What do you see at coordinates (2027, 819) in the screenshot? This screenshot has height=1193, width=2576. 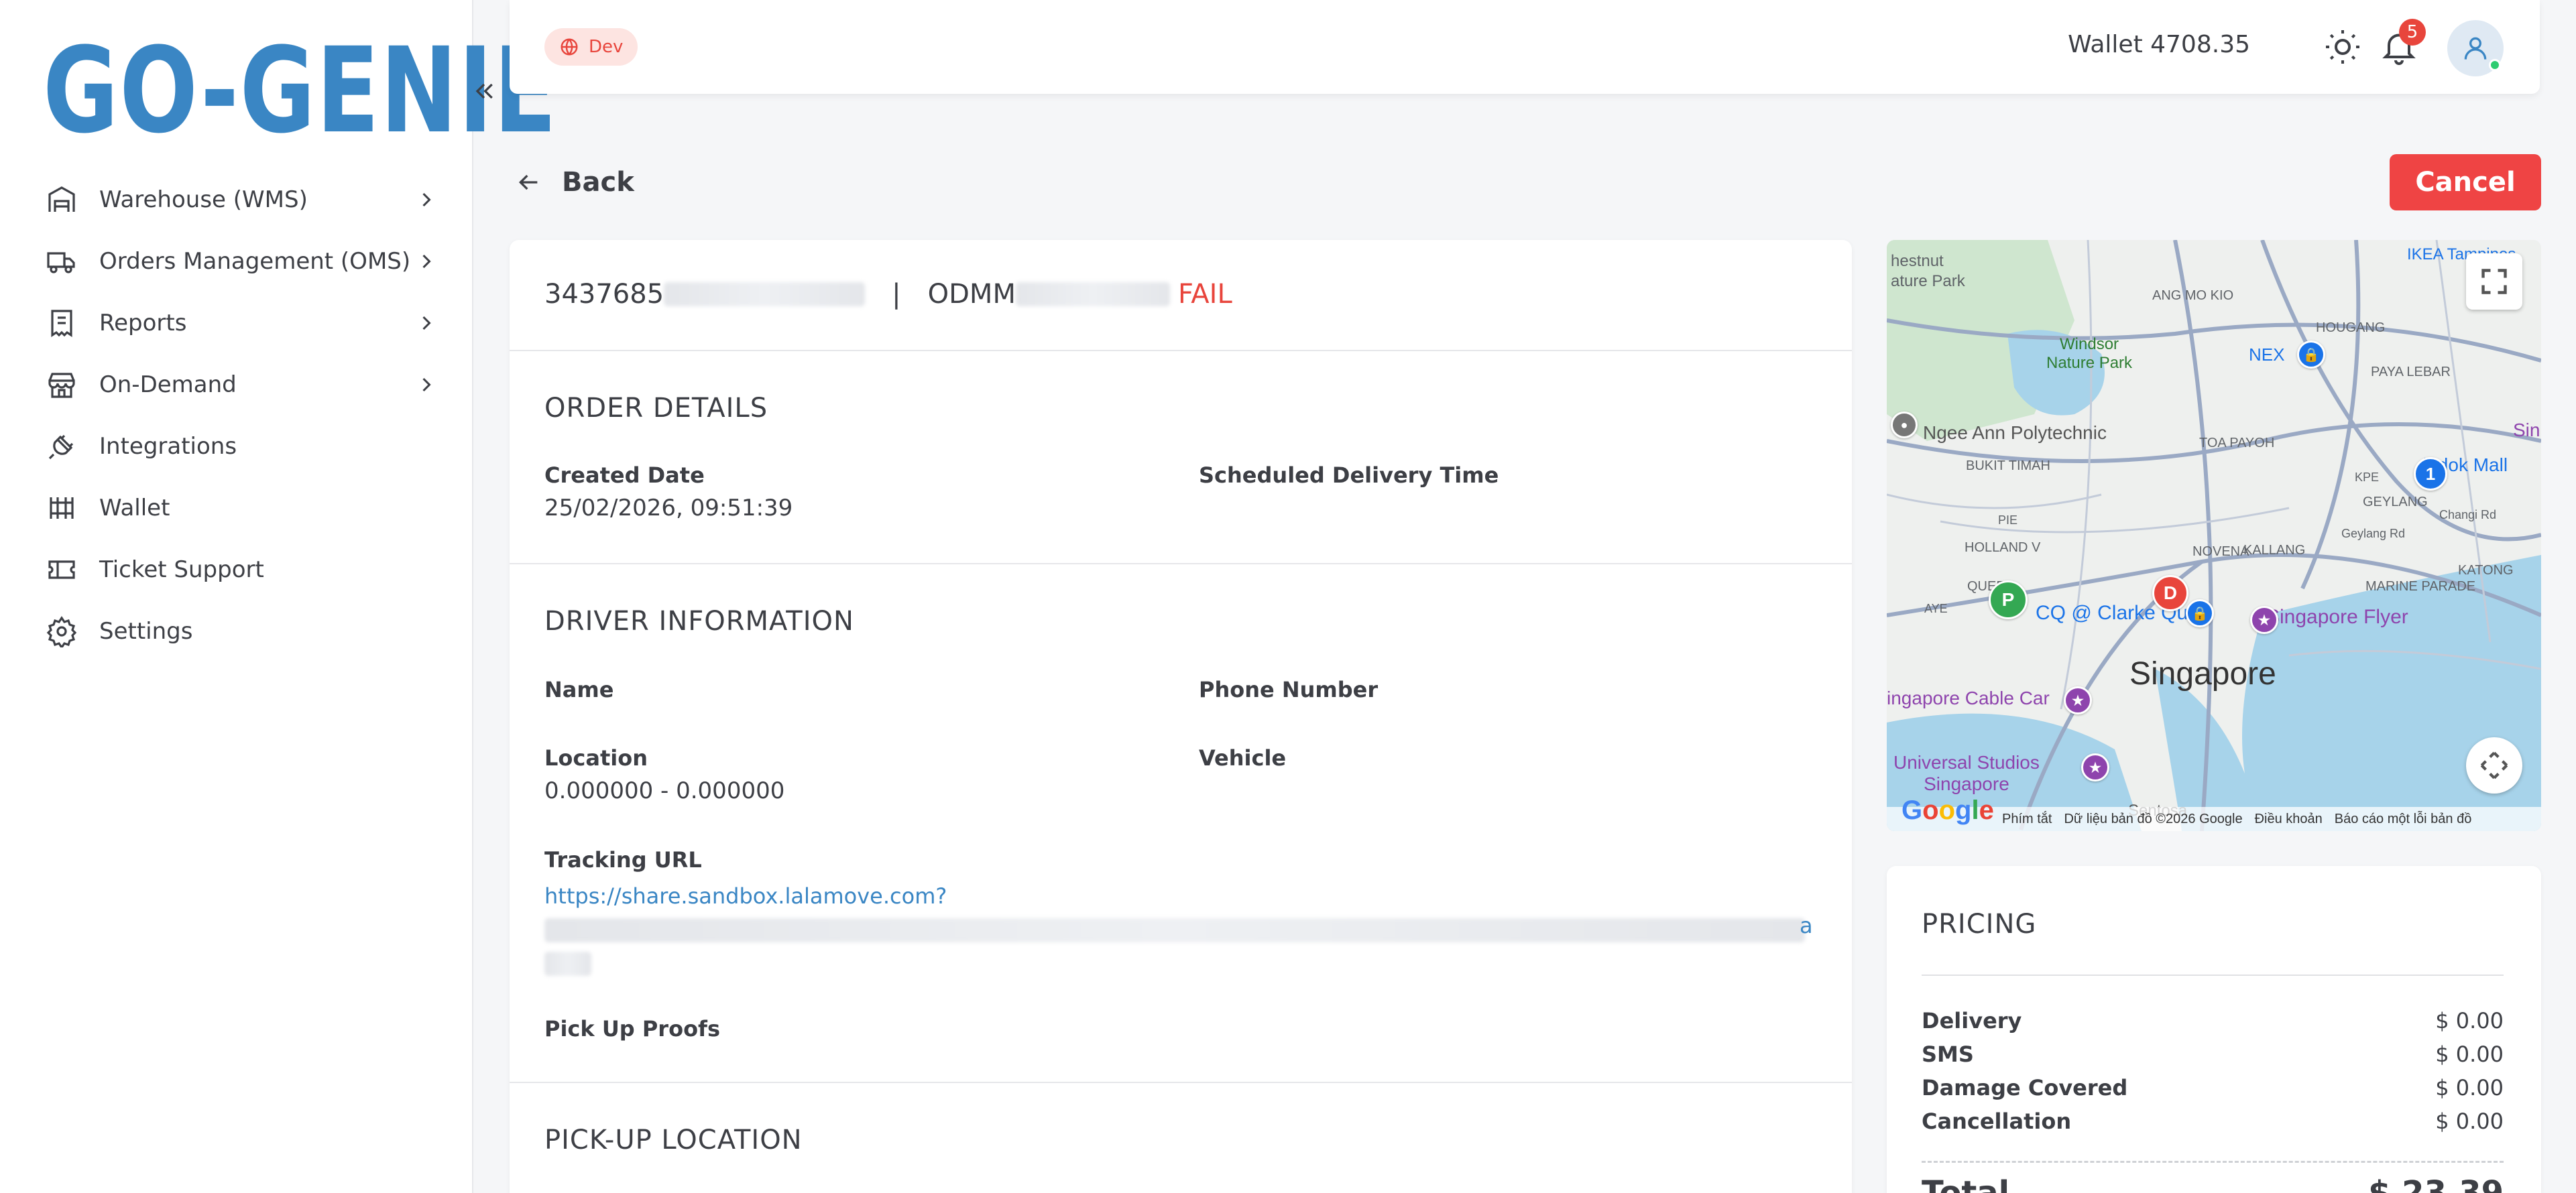 I see `map-shortcuts-link: Phím tắt` at bounding box center [2027, 819].